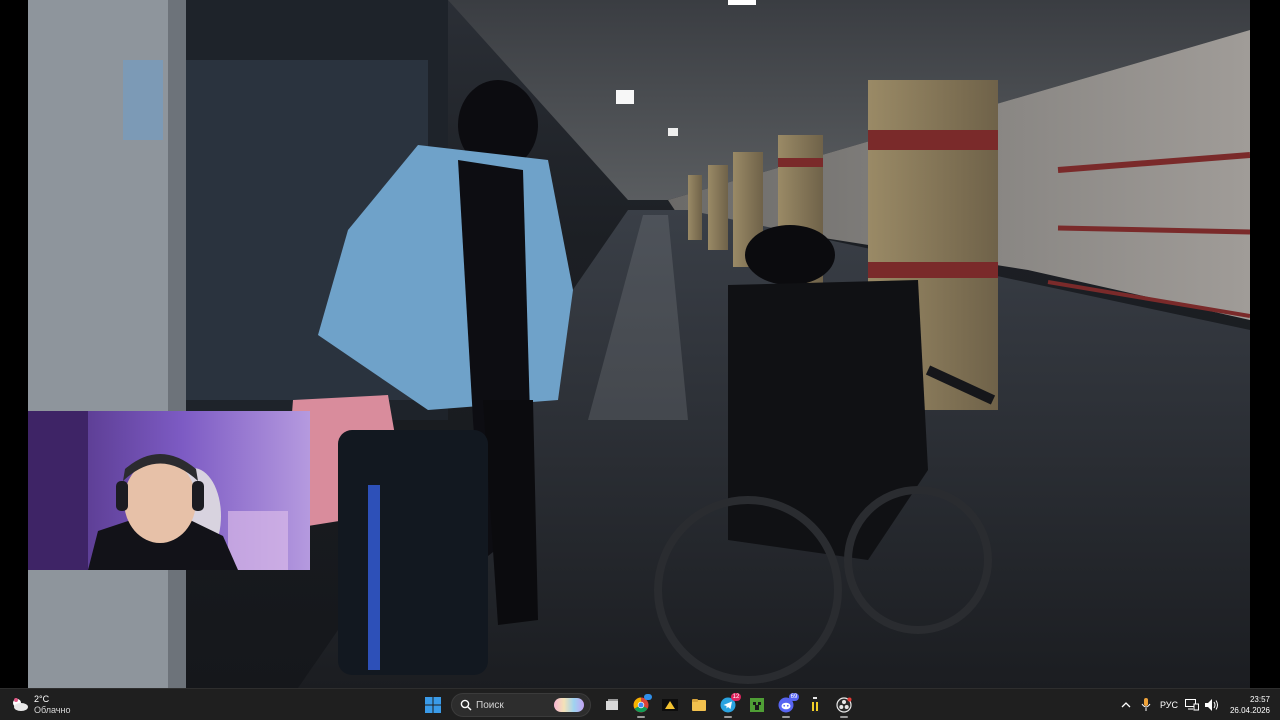 The height and width of the screenshot is (720, 1280). What do you see at coordinates (1249, 710) in the screenshot?
I see `clock-date: 26.04.2026` at bounding box center [1249, 710].